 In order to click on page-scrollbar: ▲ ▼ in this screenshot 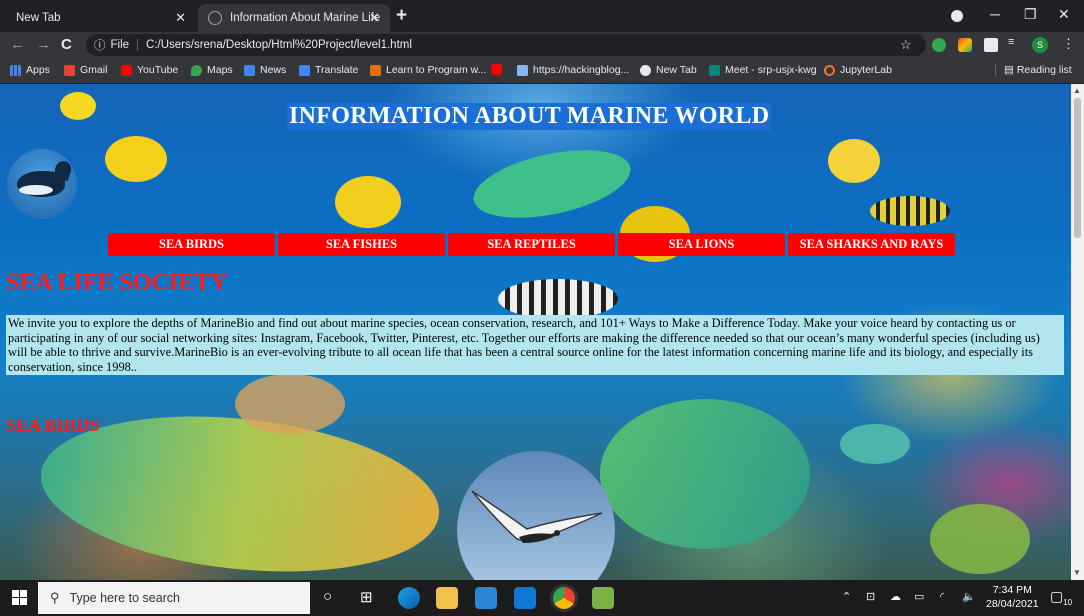, I will do `click(1077, 332)`.